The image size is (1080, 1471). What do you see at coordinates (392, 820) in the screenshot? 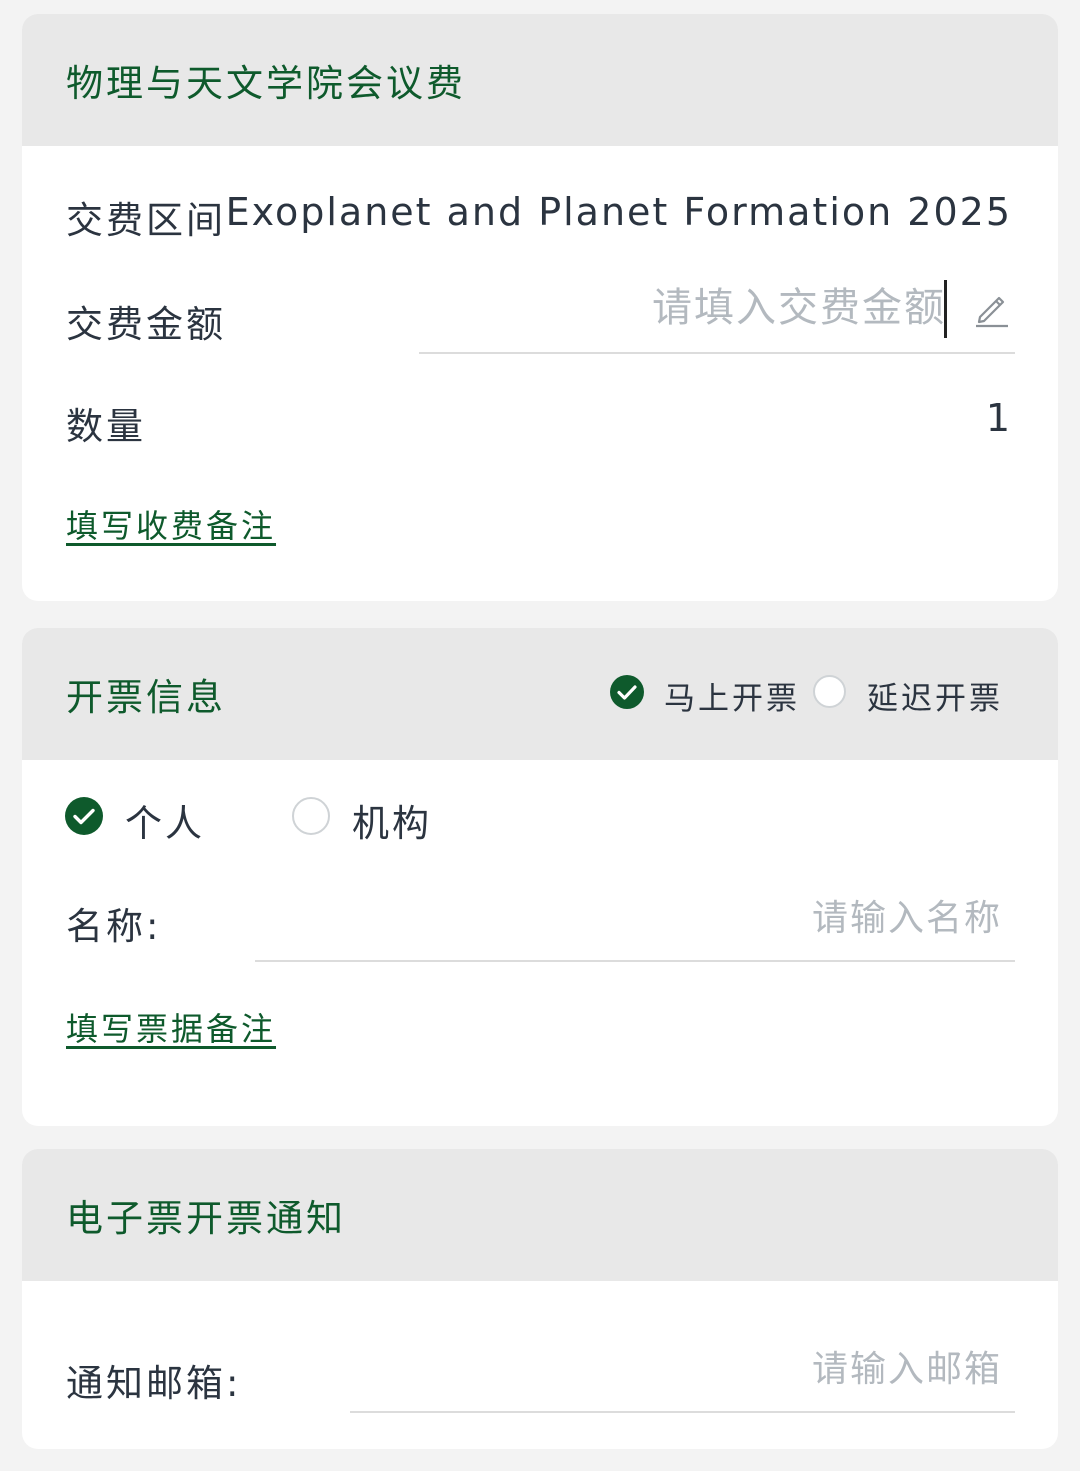
I see `type-option-organization: 机构` at bounding box center [392, 820].